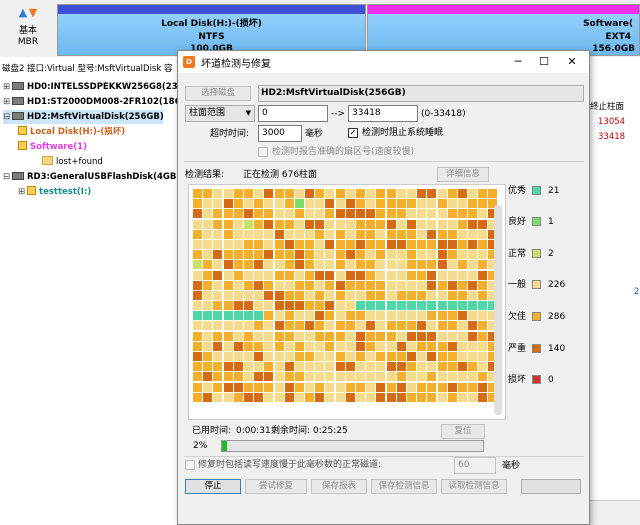 The height and width of the screenshot is (525, 640). What do you see at coordinates (52, 147) in the screenshot?
I see `tree-node-software: Software(1)` at bounding box center [52, 147].